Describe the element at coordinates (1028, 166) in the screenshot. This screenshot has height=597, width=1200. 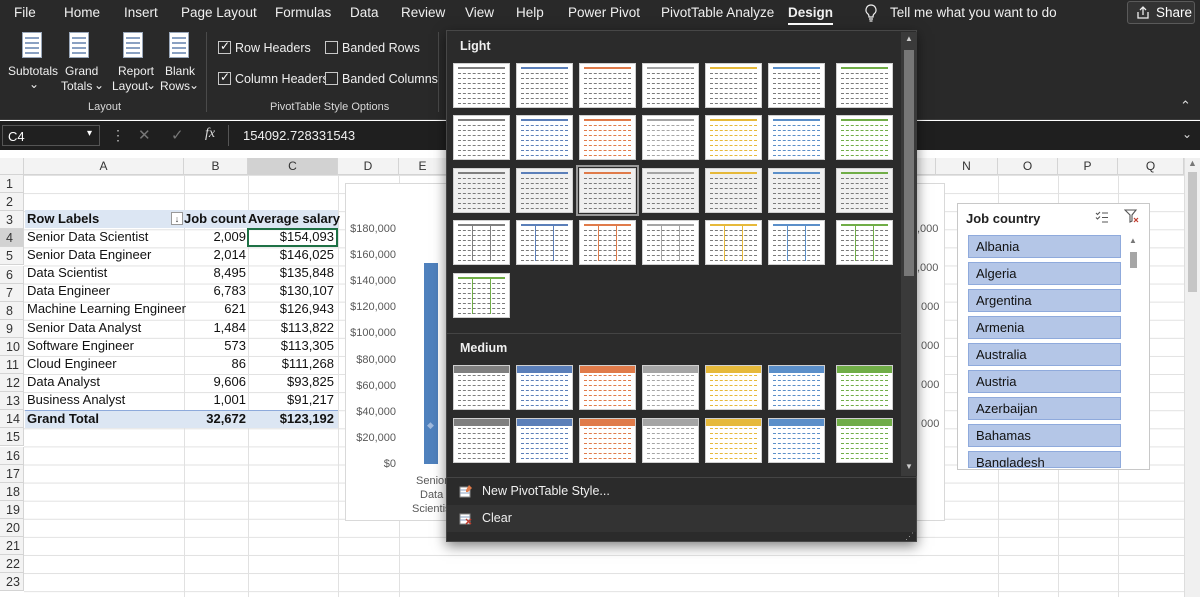
I see `column-header-o: O` at that location.